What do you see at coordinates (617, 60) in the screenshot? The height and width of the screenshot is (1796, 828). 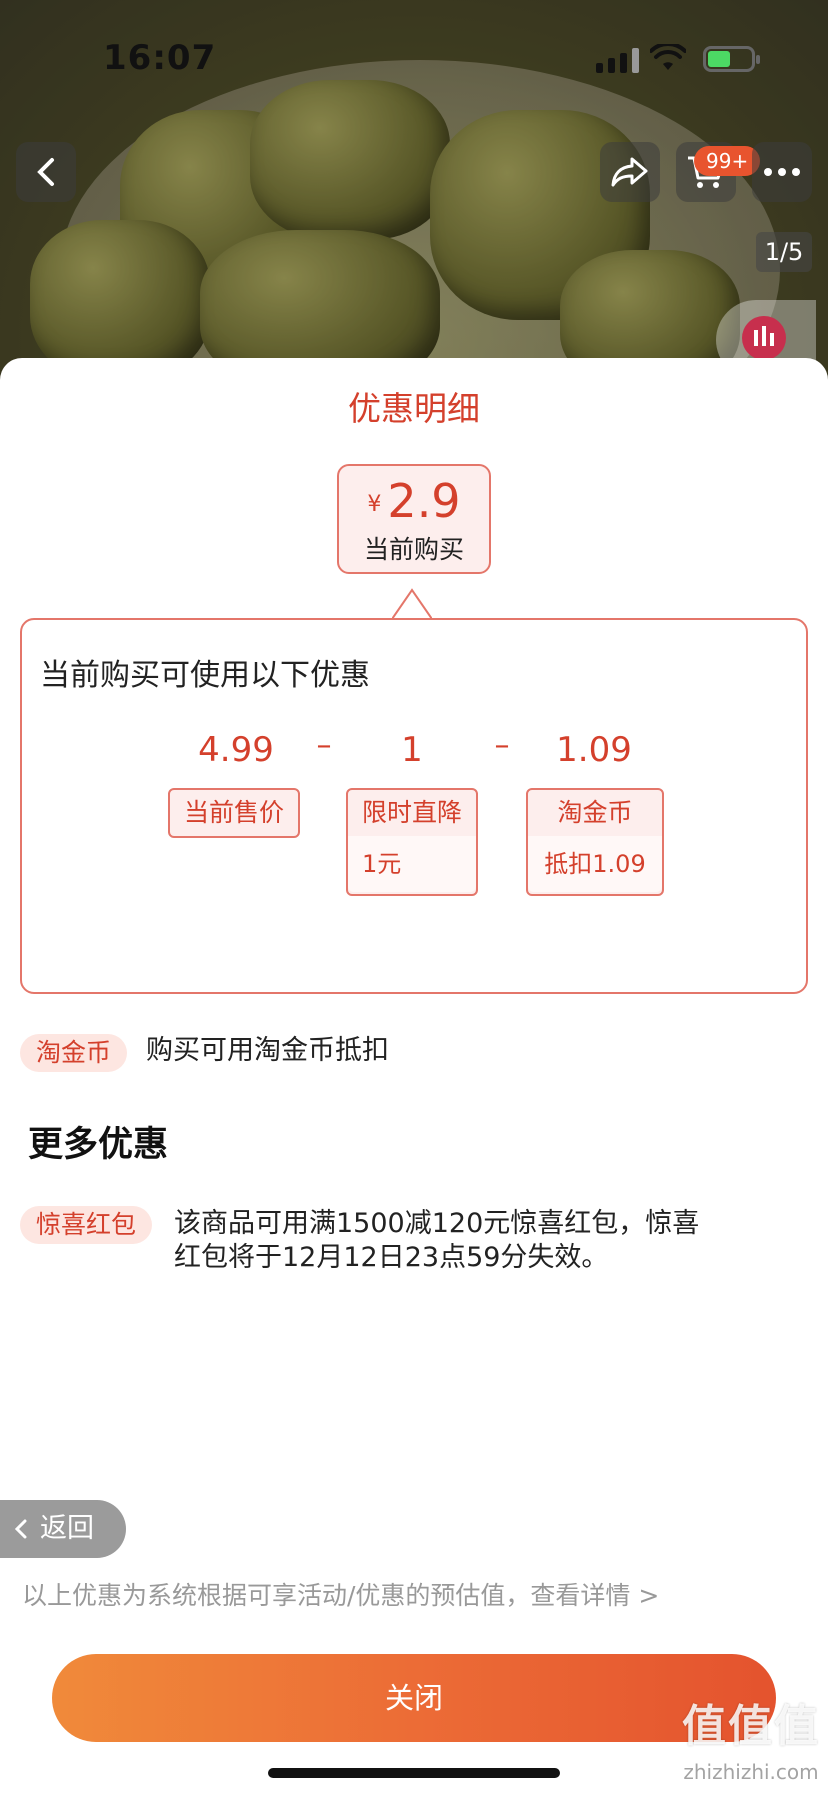 I see `signal-icon` at bounding box center [617, 60].